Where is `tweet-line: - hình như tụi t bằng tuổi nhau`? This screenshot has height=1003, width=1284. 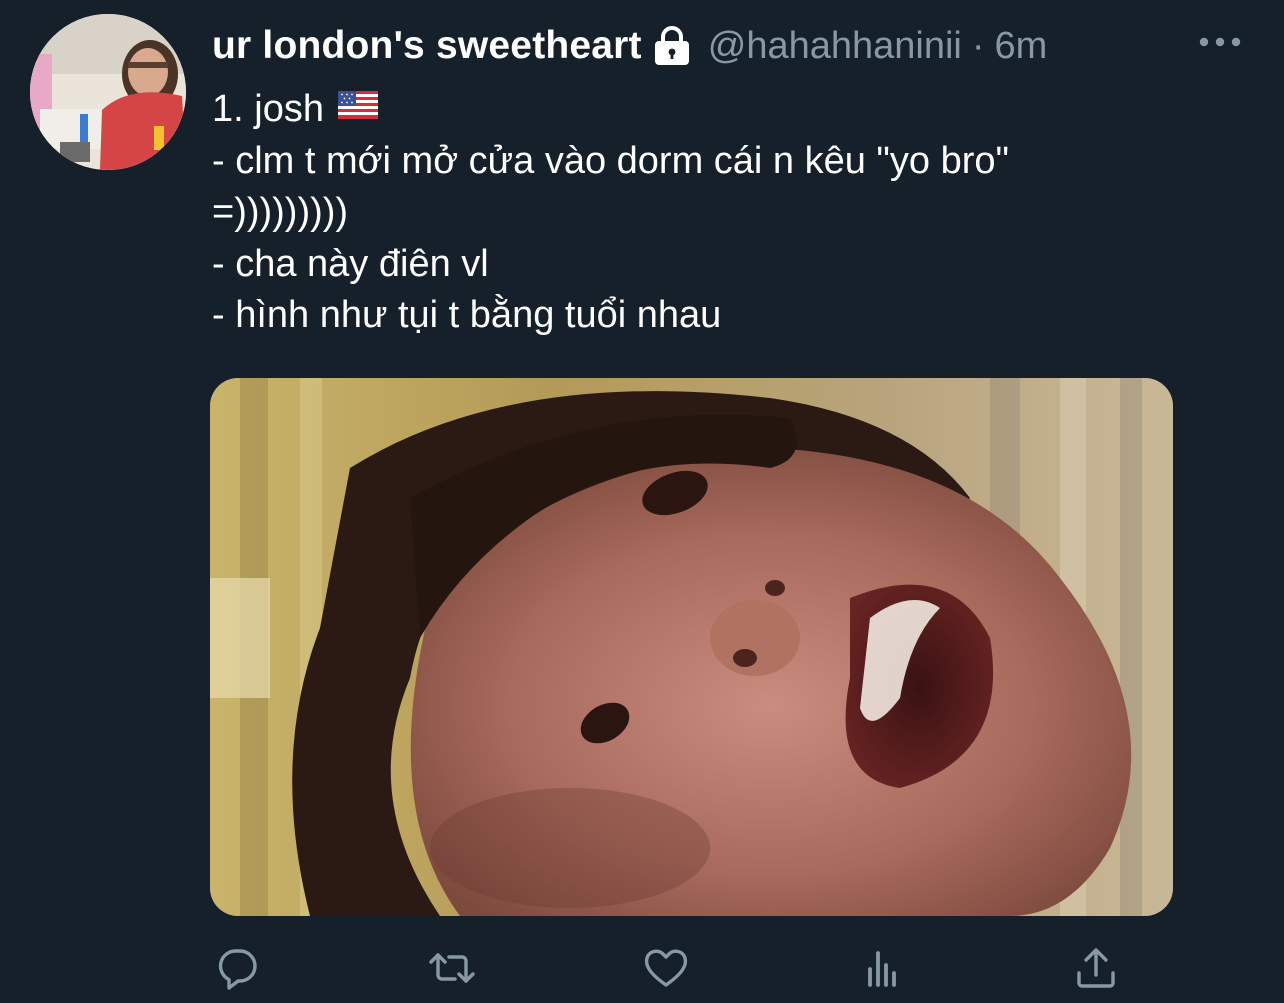
tweet-line: - hình như tụi t bằng tuổi nhau is located at coordinates (467, 315).